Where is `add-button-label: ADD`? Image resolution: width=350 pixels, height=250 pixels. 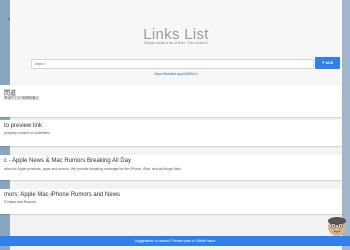
add-button-label: ADD is located at coordinates (329, 63).